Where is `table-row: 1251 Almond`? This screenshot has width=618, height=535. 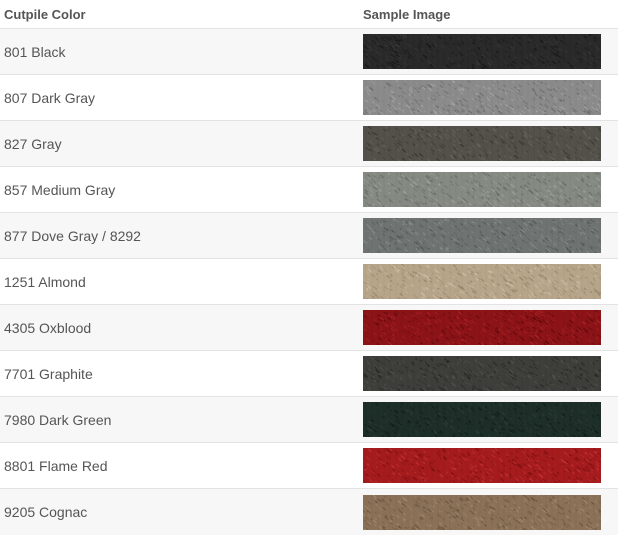 table-row: 1251 Almond is located at coordinates (309, 282).